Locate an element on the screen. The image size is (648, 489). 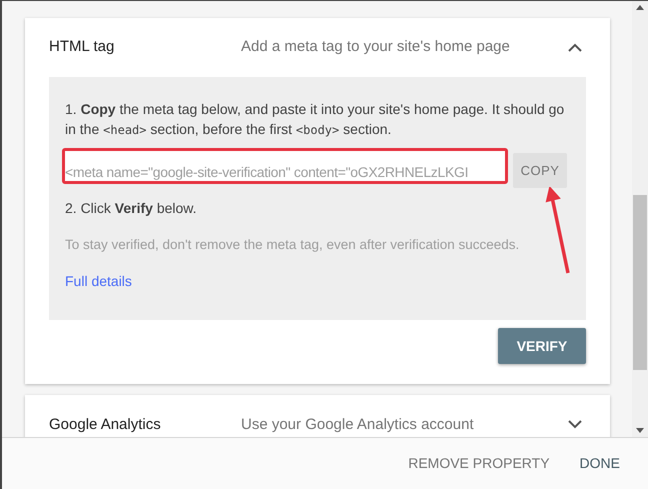
method-description: Use your Google Analytics account is located at coordinates (358, 424).